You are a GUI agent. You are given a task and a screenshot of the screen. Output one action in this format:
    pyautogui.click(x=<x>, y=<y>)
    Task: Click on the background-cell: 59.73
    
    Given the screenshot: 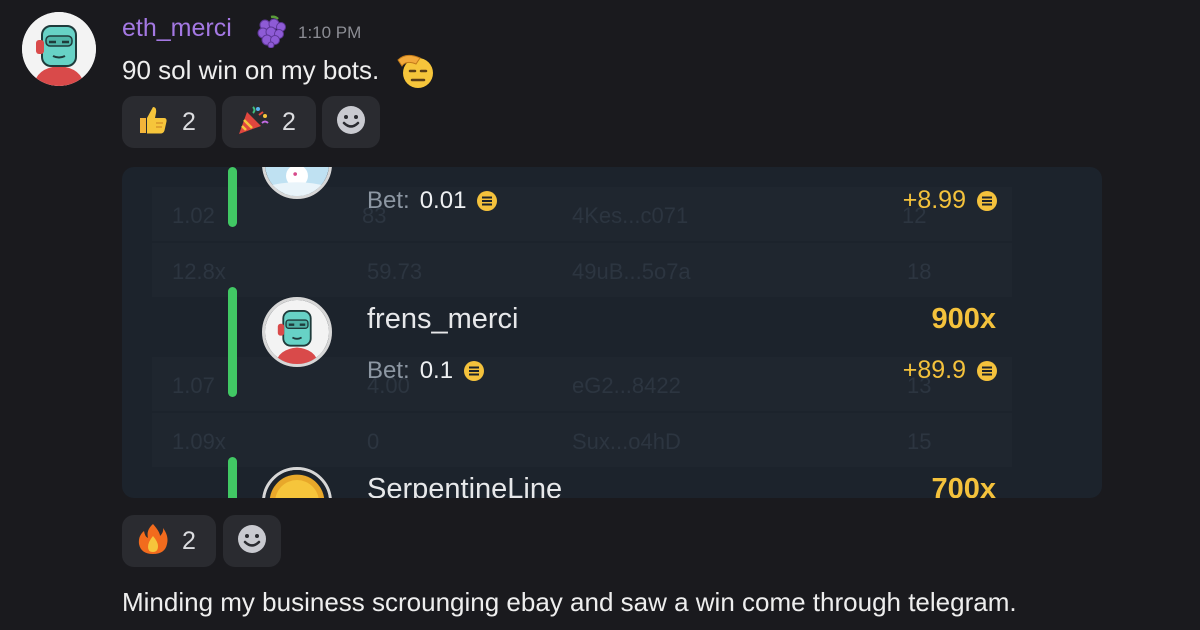 What is the action you would take?
    pyautogui.click(x=395, y=271)
    